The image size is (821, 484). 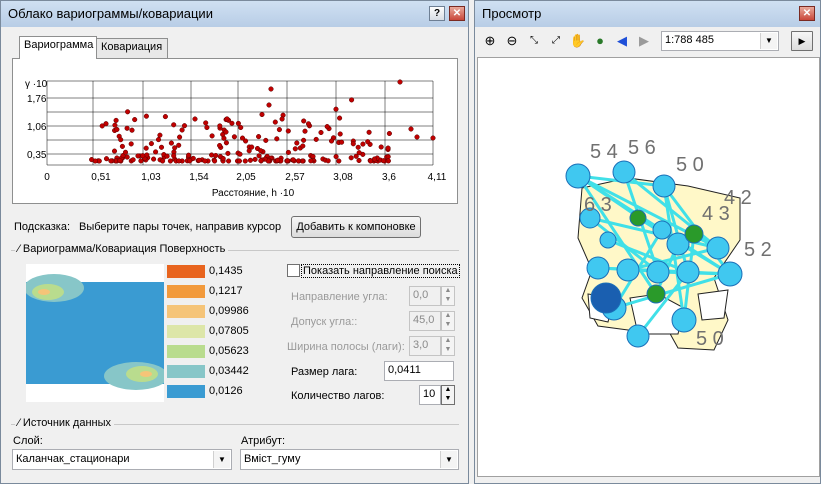 What do you see at coordinates (448, 395) in the screenshot?
I see `lag-count-spinner: ▲ ▼` at bounding box center [448, 395].